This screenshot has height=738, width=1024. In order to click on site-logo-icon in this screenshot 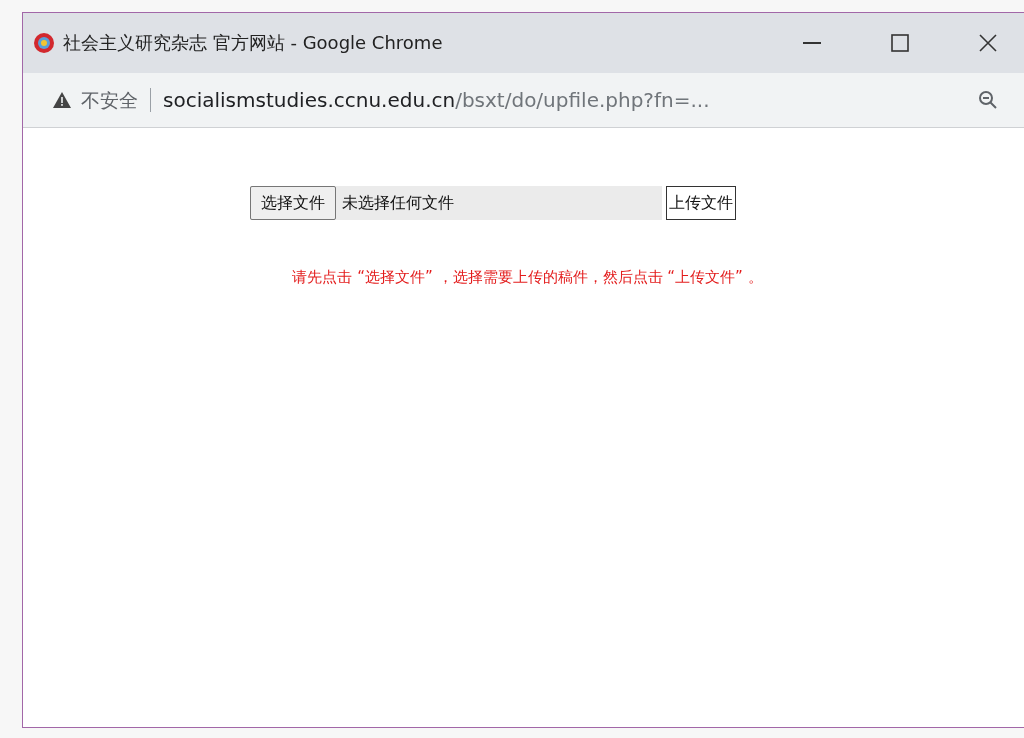, I will do `click(44, 43)`.